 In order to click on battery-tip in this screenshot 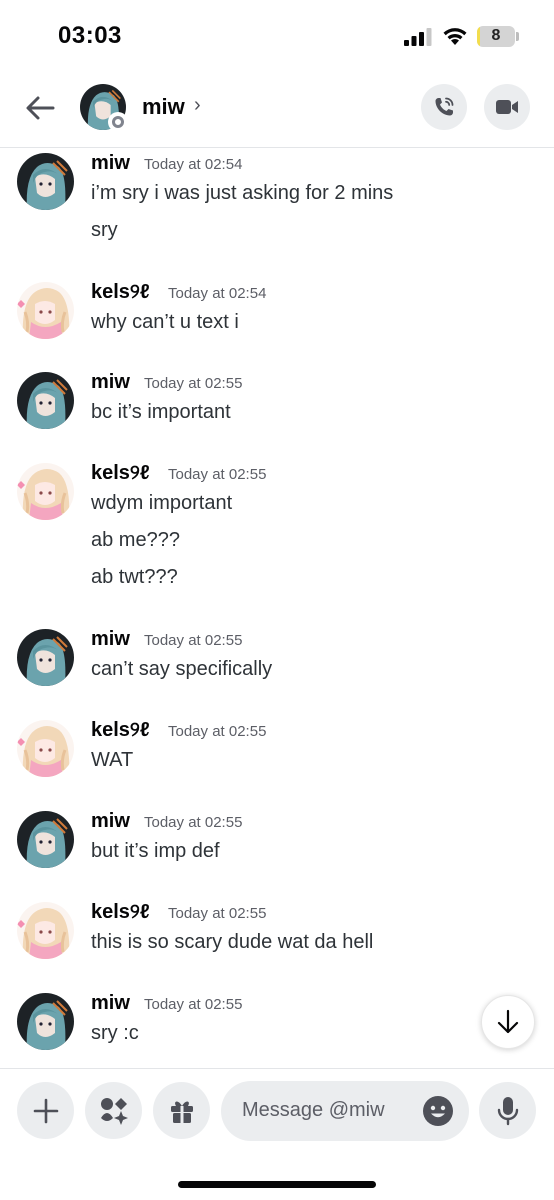, I will do `click(517, 36)`.